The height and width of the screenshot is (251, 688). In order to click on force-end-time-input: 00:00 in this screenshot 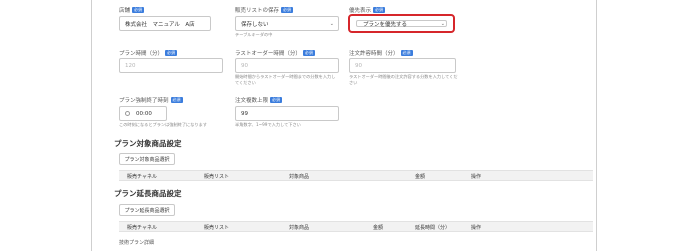, I will do `click(143, 113)`.